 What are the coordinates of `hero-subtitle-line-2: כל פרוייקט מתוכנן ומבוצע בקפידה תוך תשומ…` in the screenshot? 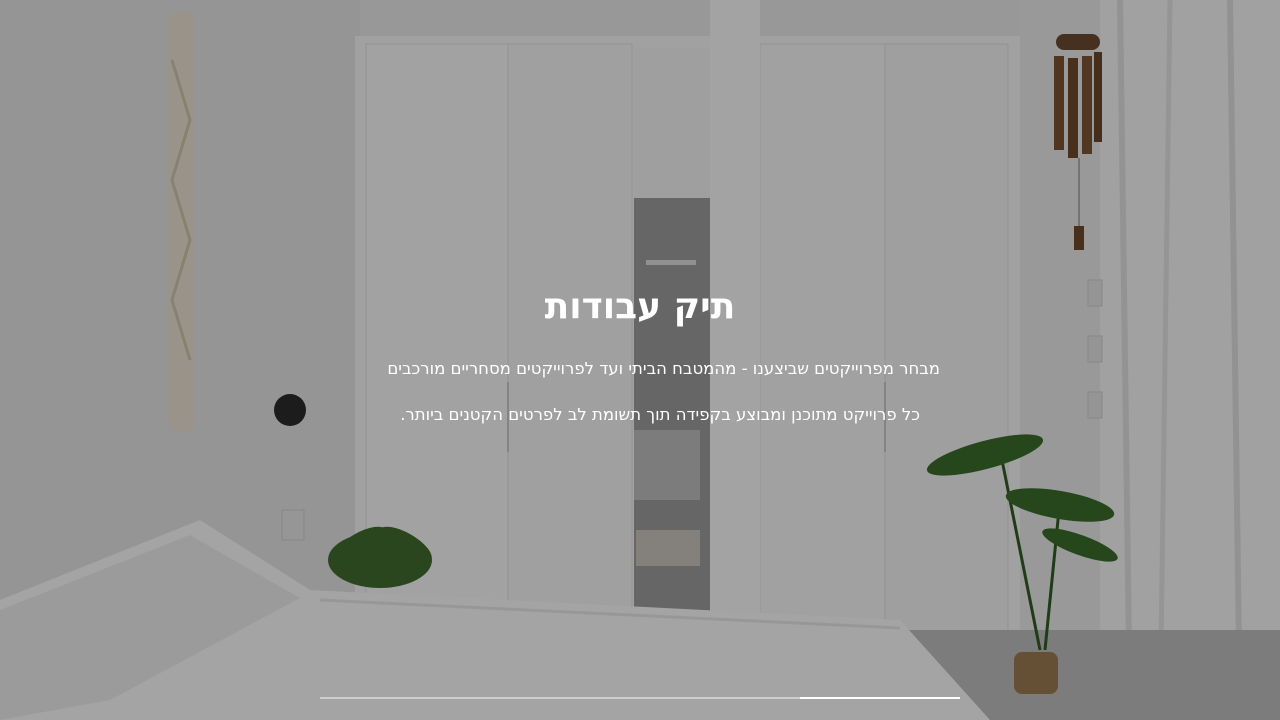 It's located at (660, 414).